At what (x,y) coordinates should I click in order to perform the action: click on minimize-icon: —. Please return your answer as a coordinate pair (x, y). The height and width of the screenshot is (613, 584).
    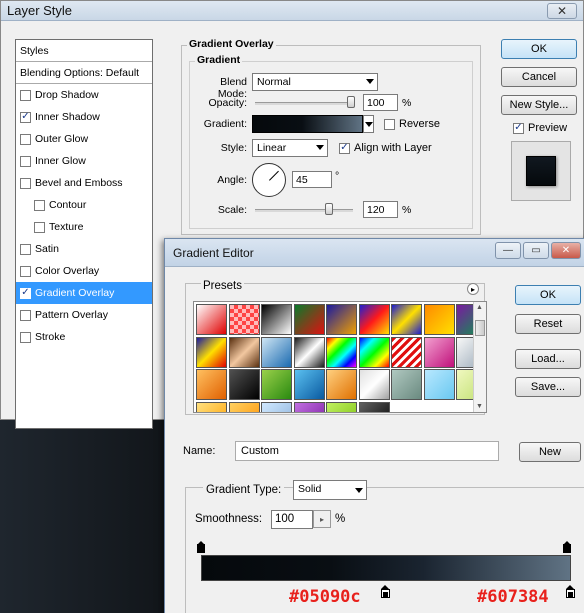
    Looking at the image, I should click on (508, 250).